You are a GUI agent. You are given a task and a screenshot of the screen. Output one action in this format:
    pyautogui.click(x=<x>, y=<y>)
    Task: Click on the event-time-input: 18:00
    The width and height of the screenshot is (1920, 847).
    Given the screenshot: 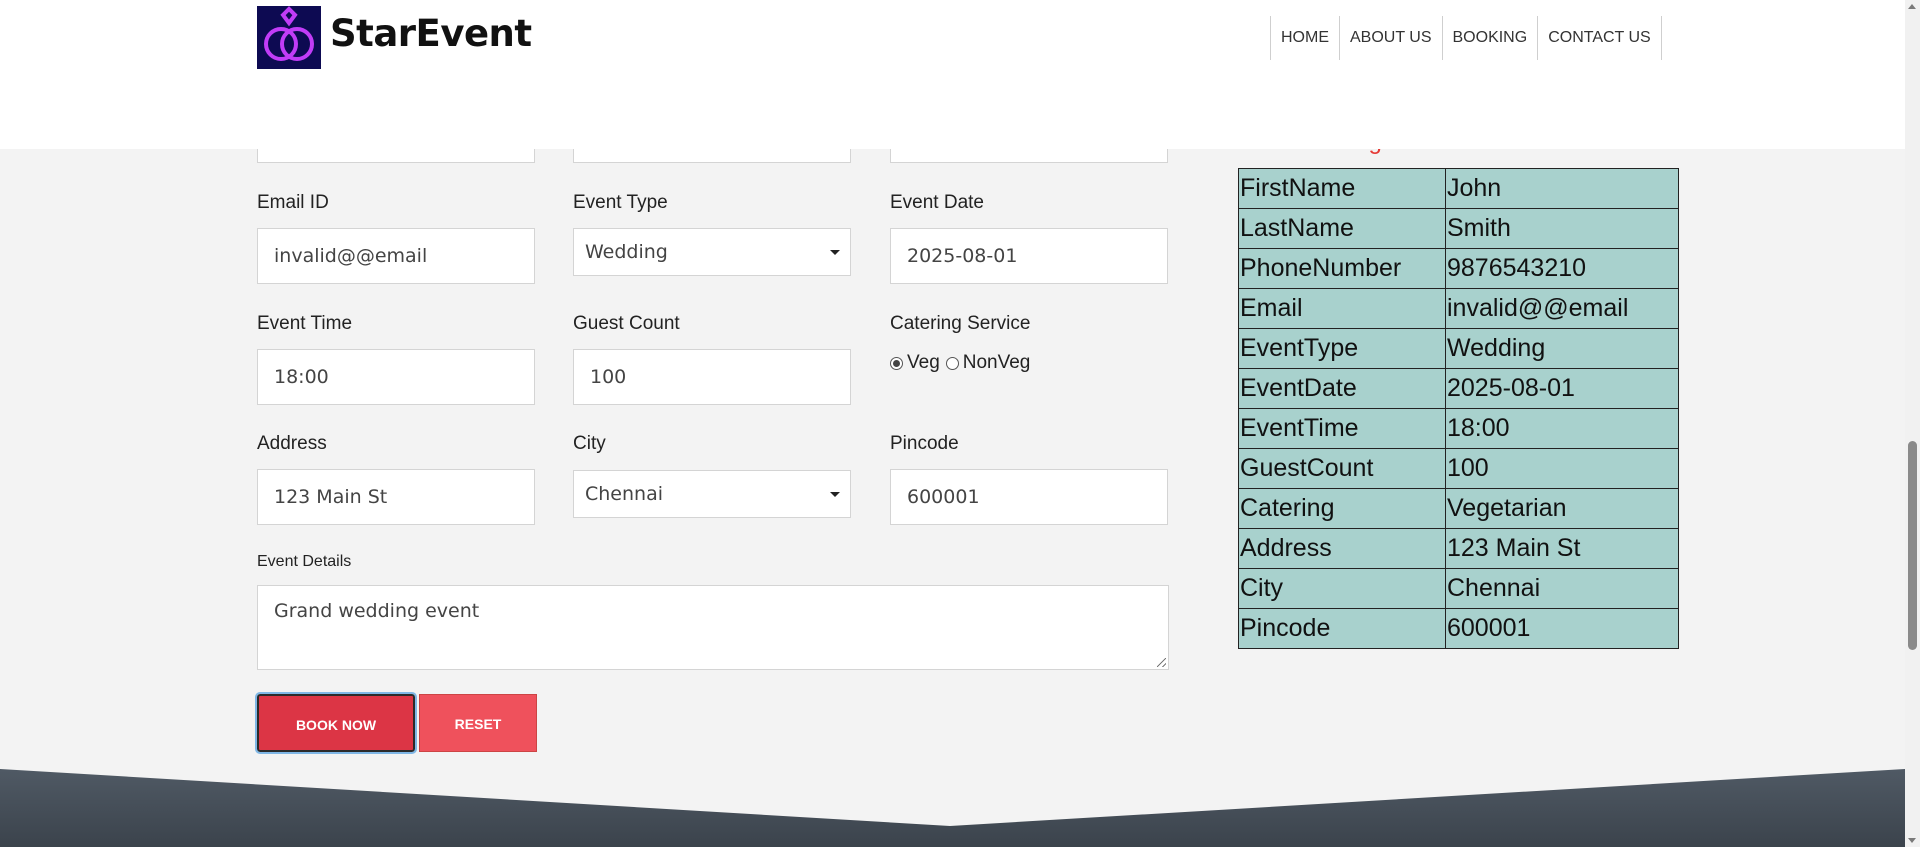 What is the action you would take?
    pyautogui.click(x=396, y=377)
    